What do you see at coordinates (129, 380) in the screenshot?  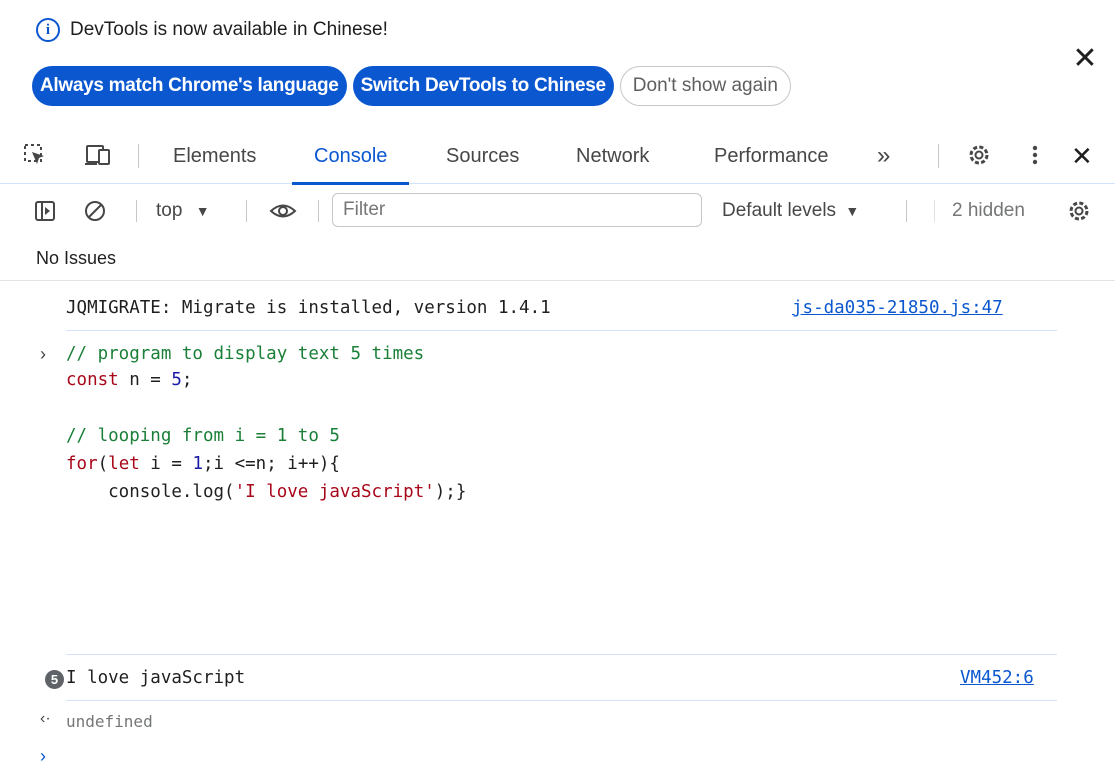 I see `code-line-2: const n = 5;` at bounding box center [129, 380].